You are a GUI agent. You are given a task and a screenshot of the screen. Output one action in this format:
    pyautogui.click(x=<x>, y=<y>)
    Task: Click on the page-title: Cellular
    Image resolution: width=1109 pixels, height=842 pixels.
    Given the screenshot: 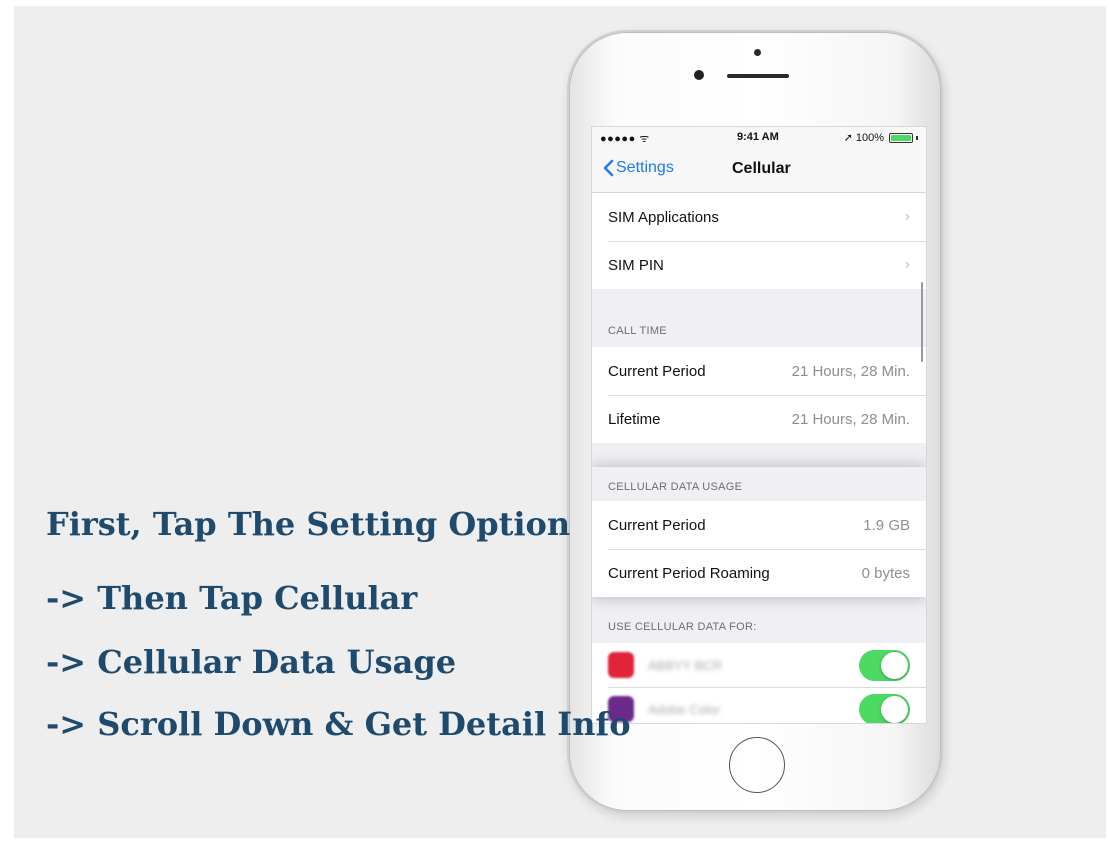 What is the action you would take?
    pyautogui.click(x=761, y=168)
    